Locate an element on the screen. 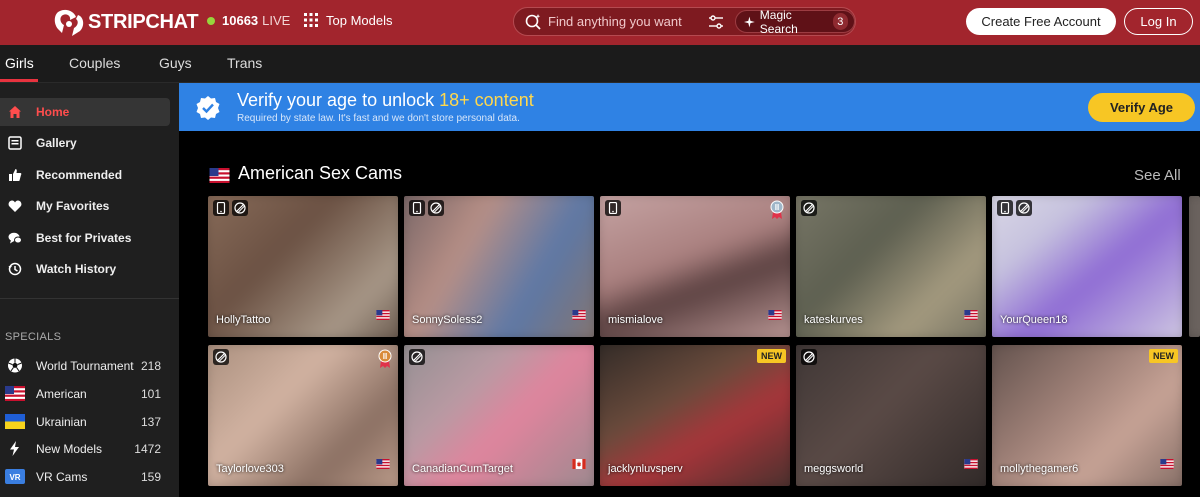 Image resolution: width=1200 pixels, height=497 pixels. top-models-link: Top Models is located at coordinates (347, 20).